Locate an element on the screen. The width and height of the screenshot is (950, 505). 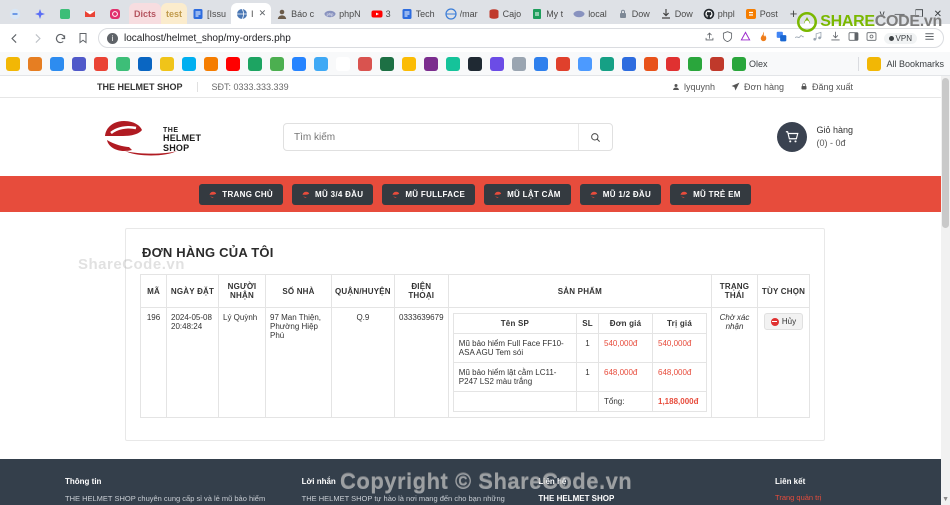
back-arrow-icon is located at coordinates (14, 38).